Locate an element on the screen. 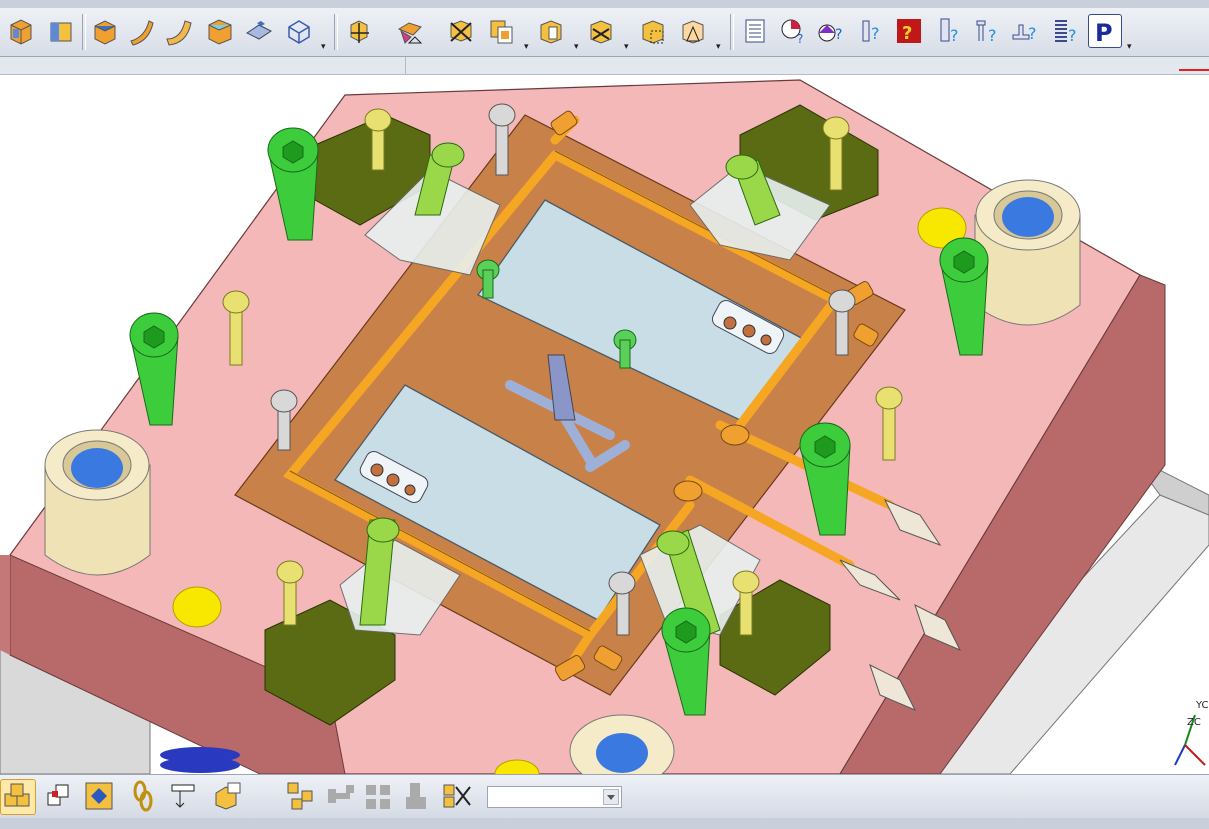  triad-yc-label: YC is located at coordinates (1202, 705).